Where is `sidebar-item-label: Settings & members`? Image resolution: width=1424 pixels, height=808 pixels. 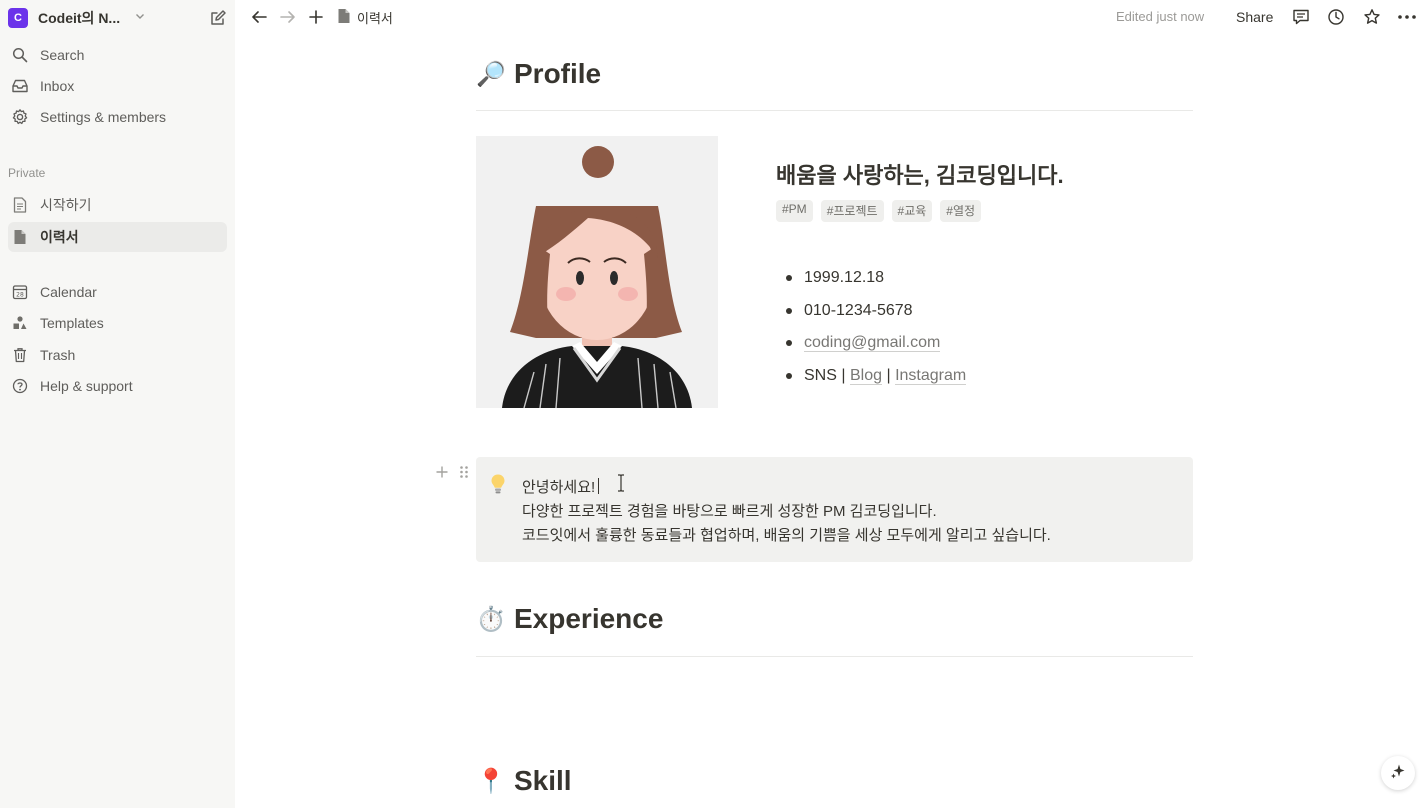
sidebar-item-label: Settings & members is located at coordinates (103, 117).